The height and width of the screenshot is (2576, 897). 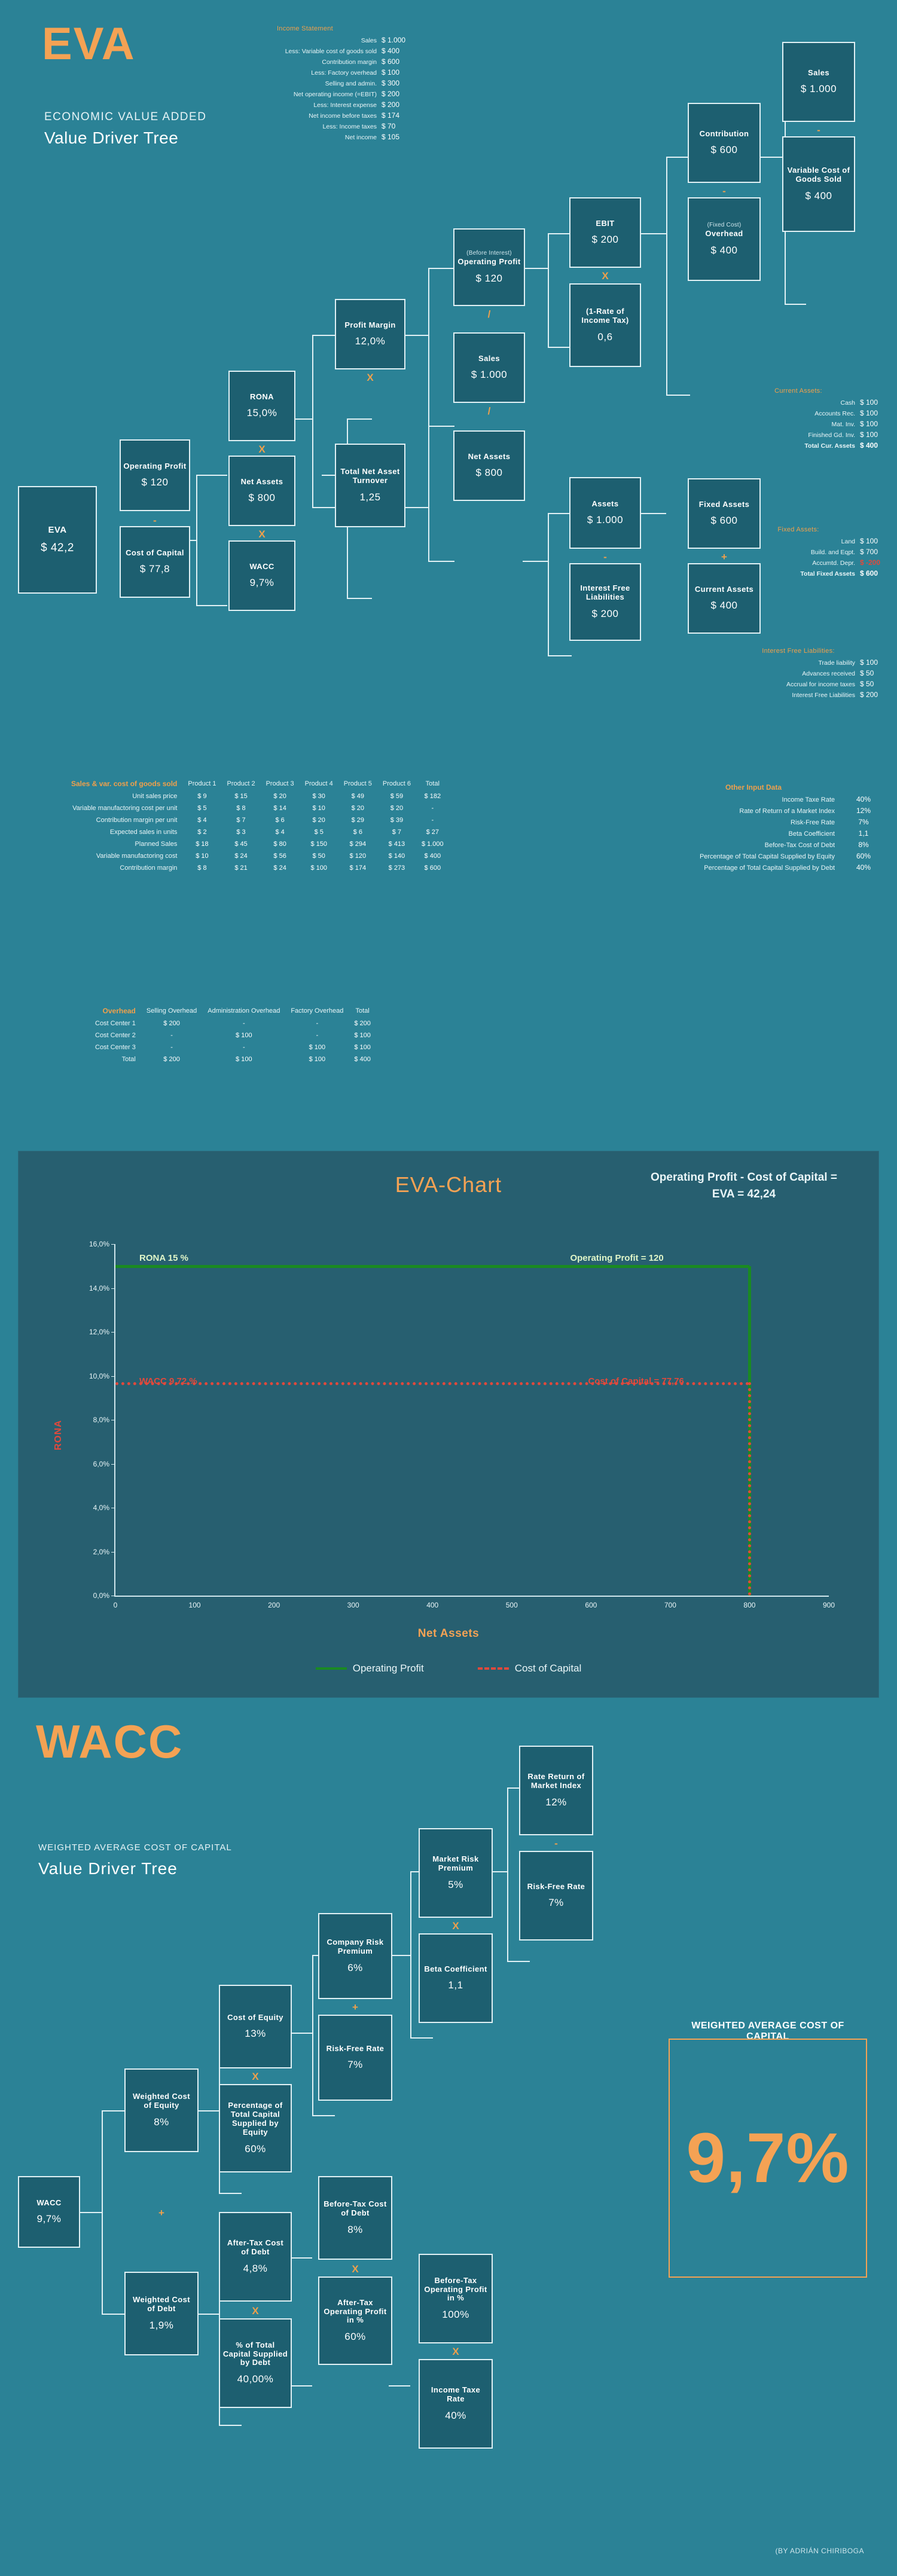 I want to click on stat-amount: $ 400, so click(x=391, y=51).